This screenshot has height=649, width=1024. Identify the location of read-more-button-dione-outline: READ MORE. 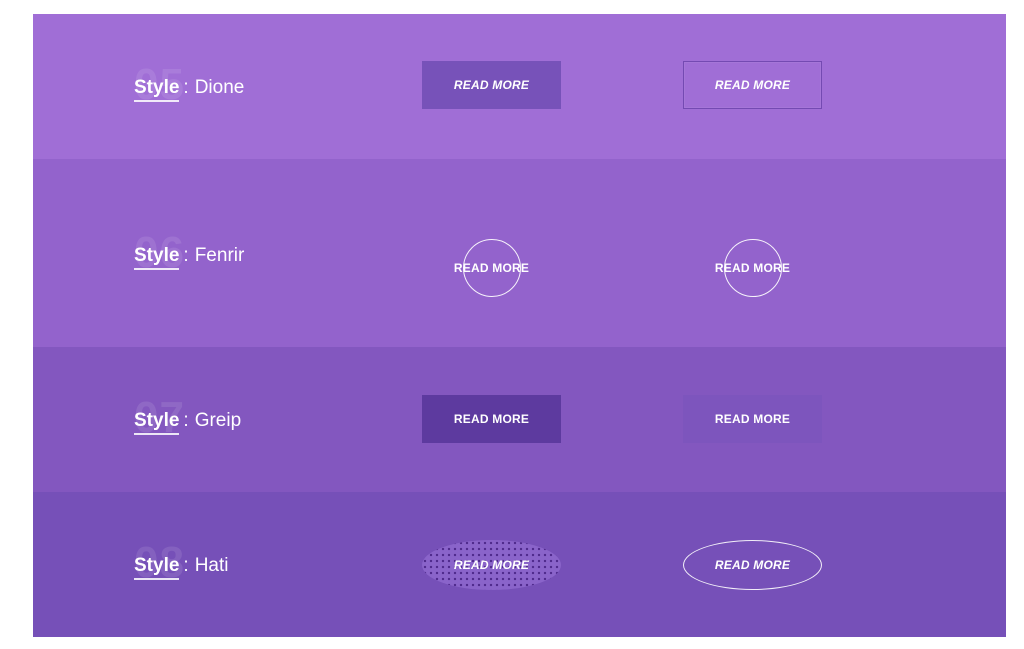
(752, 85).